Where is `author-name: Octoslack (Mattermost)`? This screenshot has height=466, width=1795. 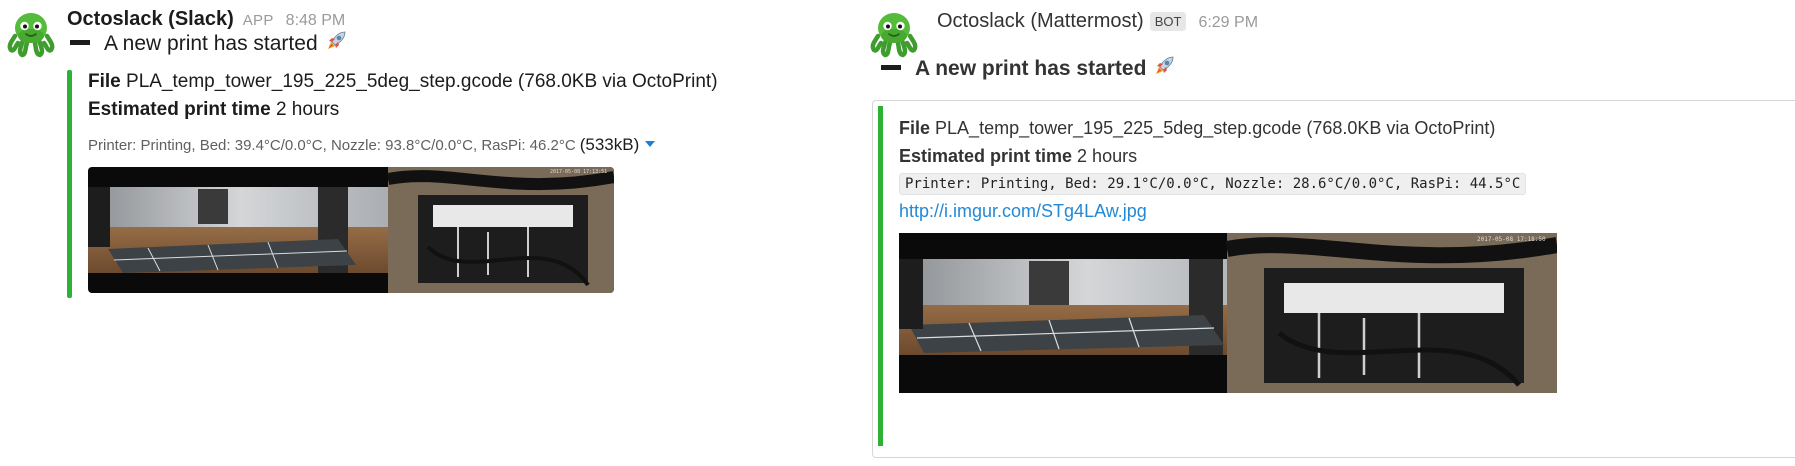
author-name: Octoslack (Mattermost) is located at coordinates (1040, 21).